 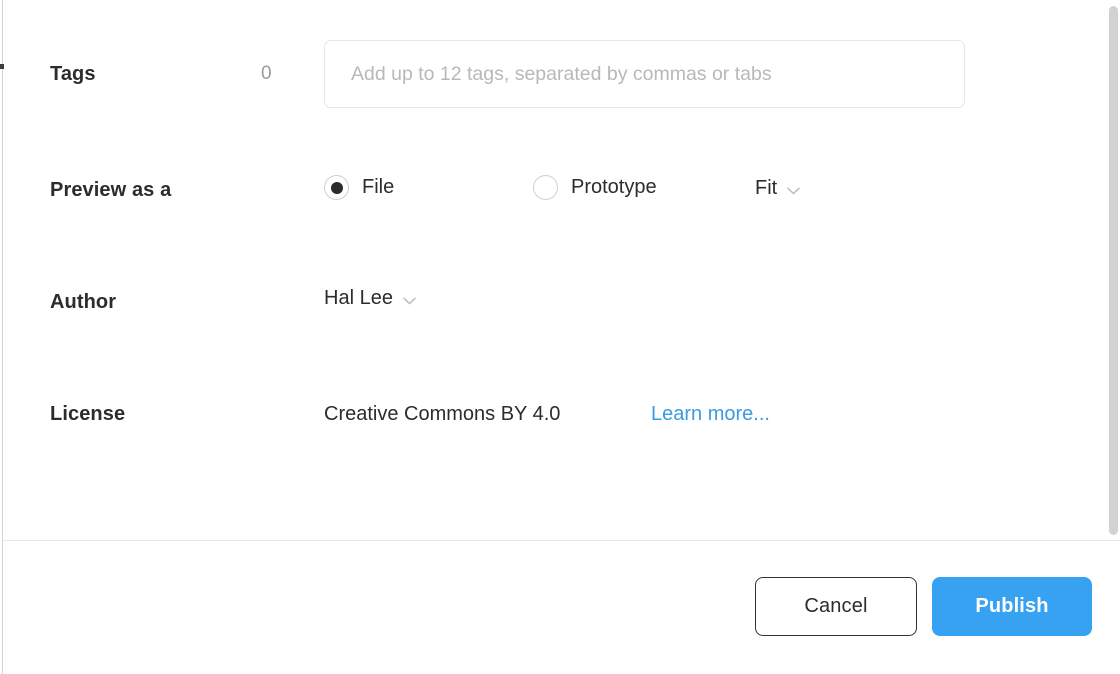 What do you see at coordinates (359, 187) in the screenshot?
I see `radio-option-file: File` at bounding box center [359, 187].